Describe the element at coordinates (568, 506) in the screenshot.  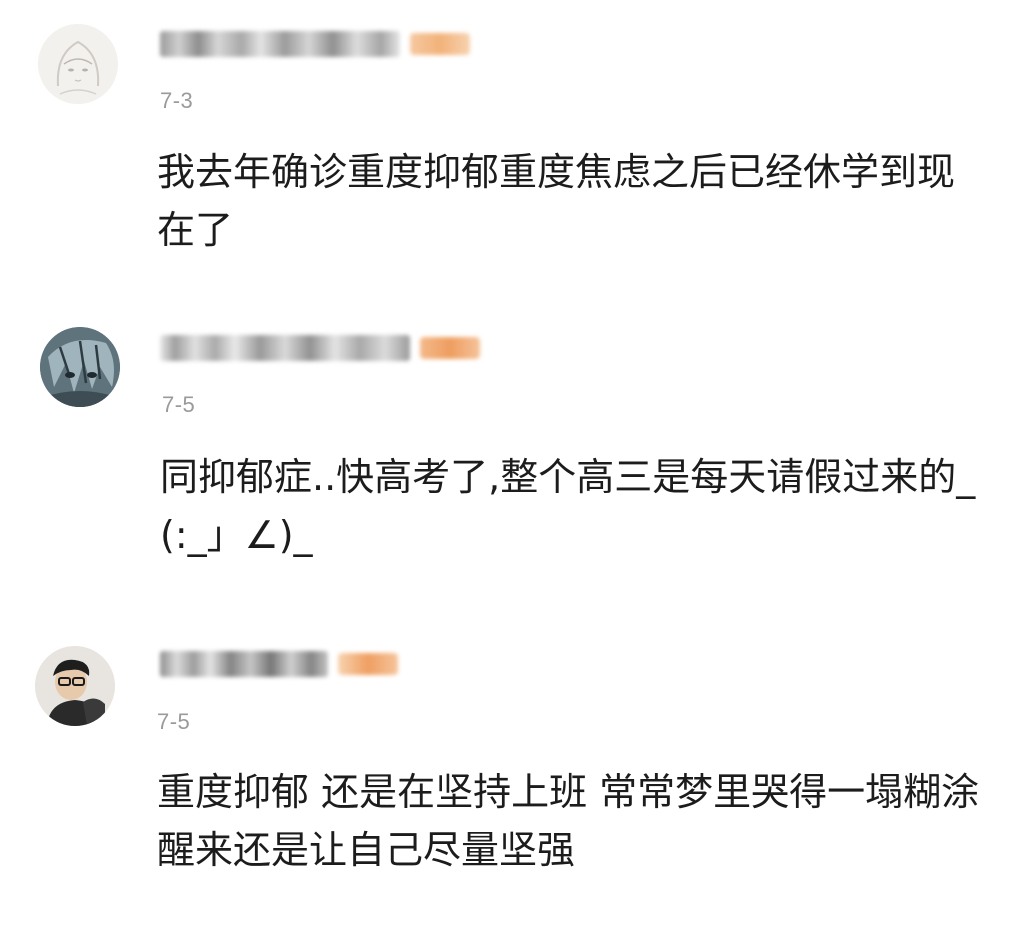
I see `comment-text: 同抑郁症..快高考了,整个高三是每天请假过来的_(:_」∠)_` at that location.